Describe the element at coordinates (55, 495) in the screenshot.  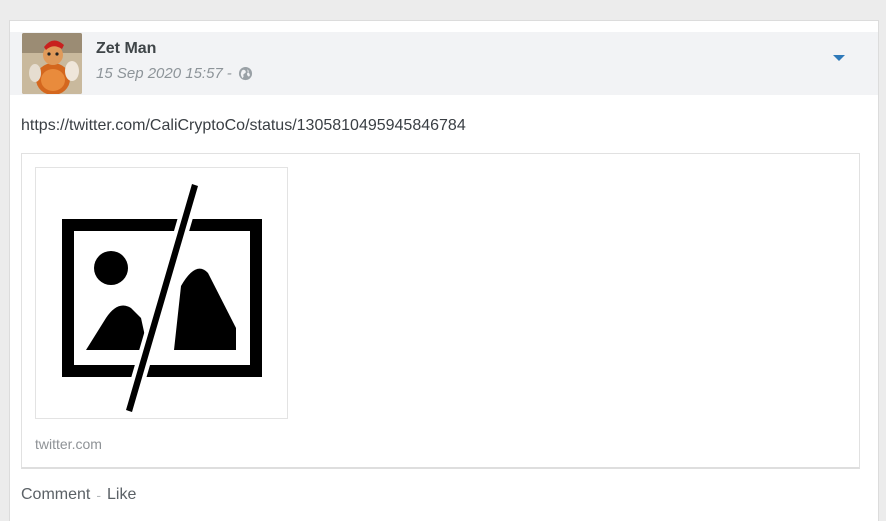
I see `comment-button: Comment` at that location.